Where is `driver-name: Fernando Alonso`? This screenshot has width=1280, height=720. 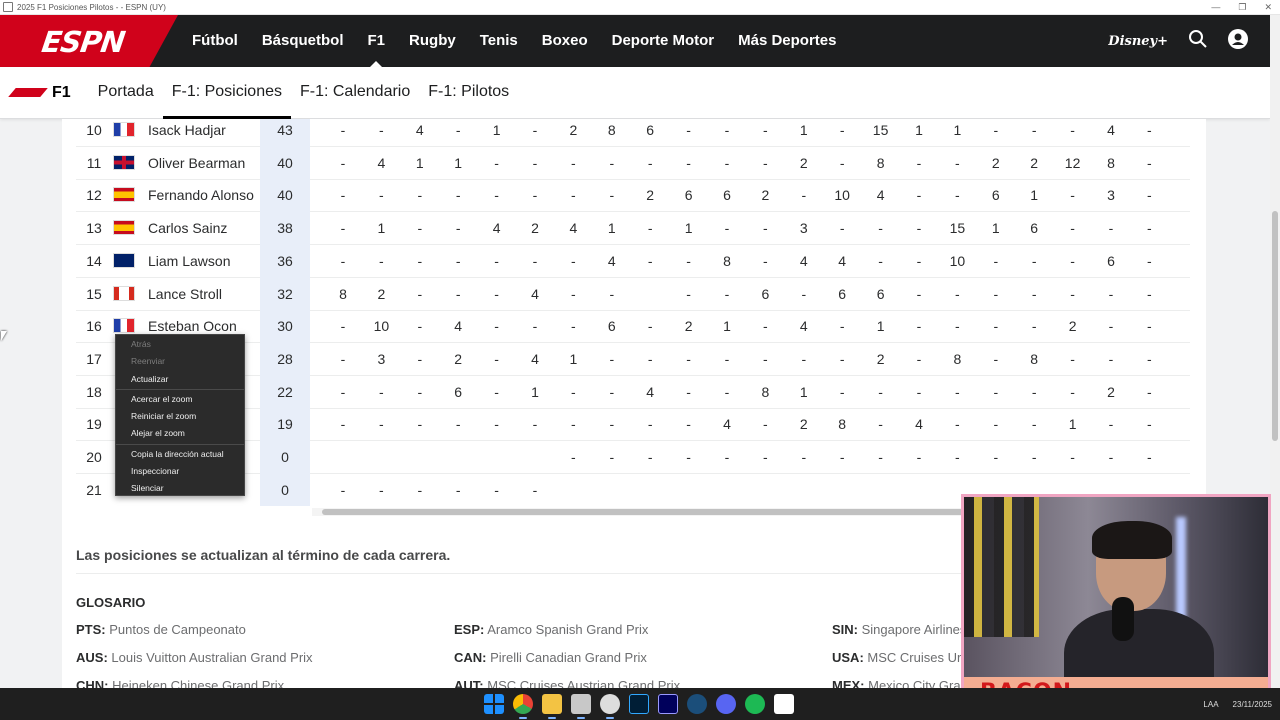
driver-name: Fernando Alonso is located at coordinates (201, 195).